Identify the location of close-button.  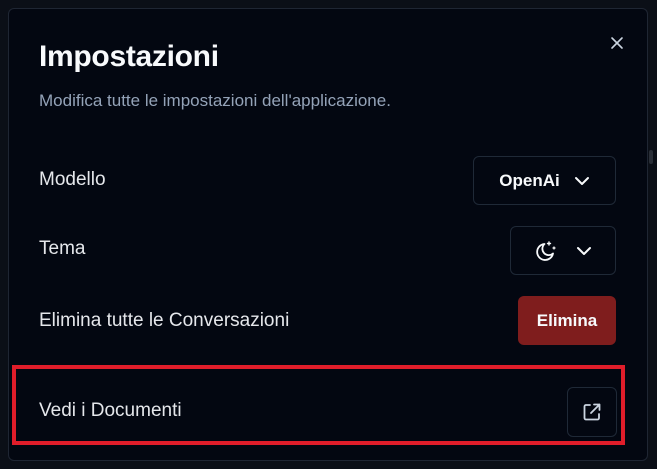
(617, 43).